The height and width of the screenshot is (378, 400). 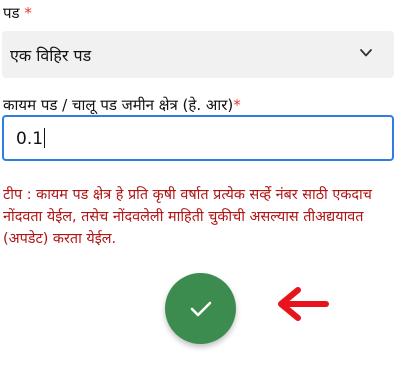 I want to click on area-field-label: कायम पड / चालू पड जमीन क्षेत्र (हे. आर)*, so click(x=122, y=105).